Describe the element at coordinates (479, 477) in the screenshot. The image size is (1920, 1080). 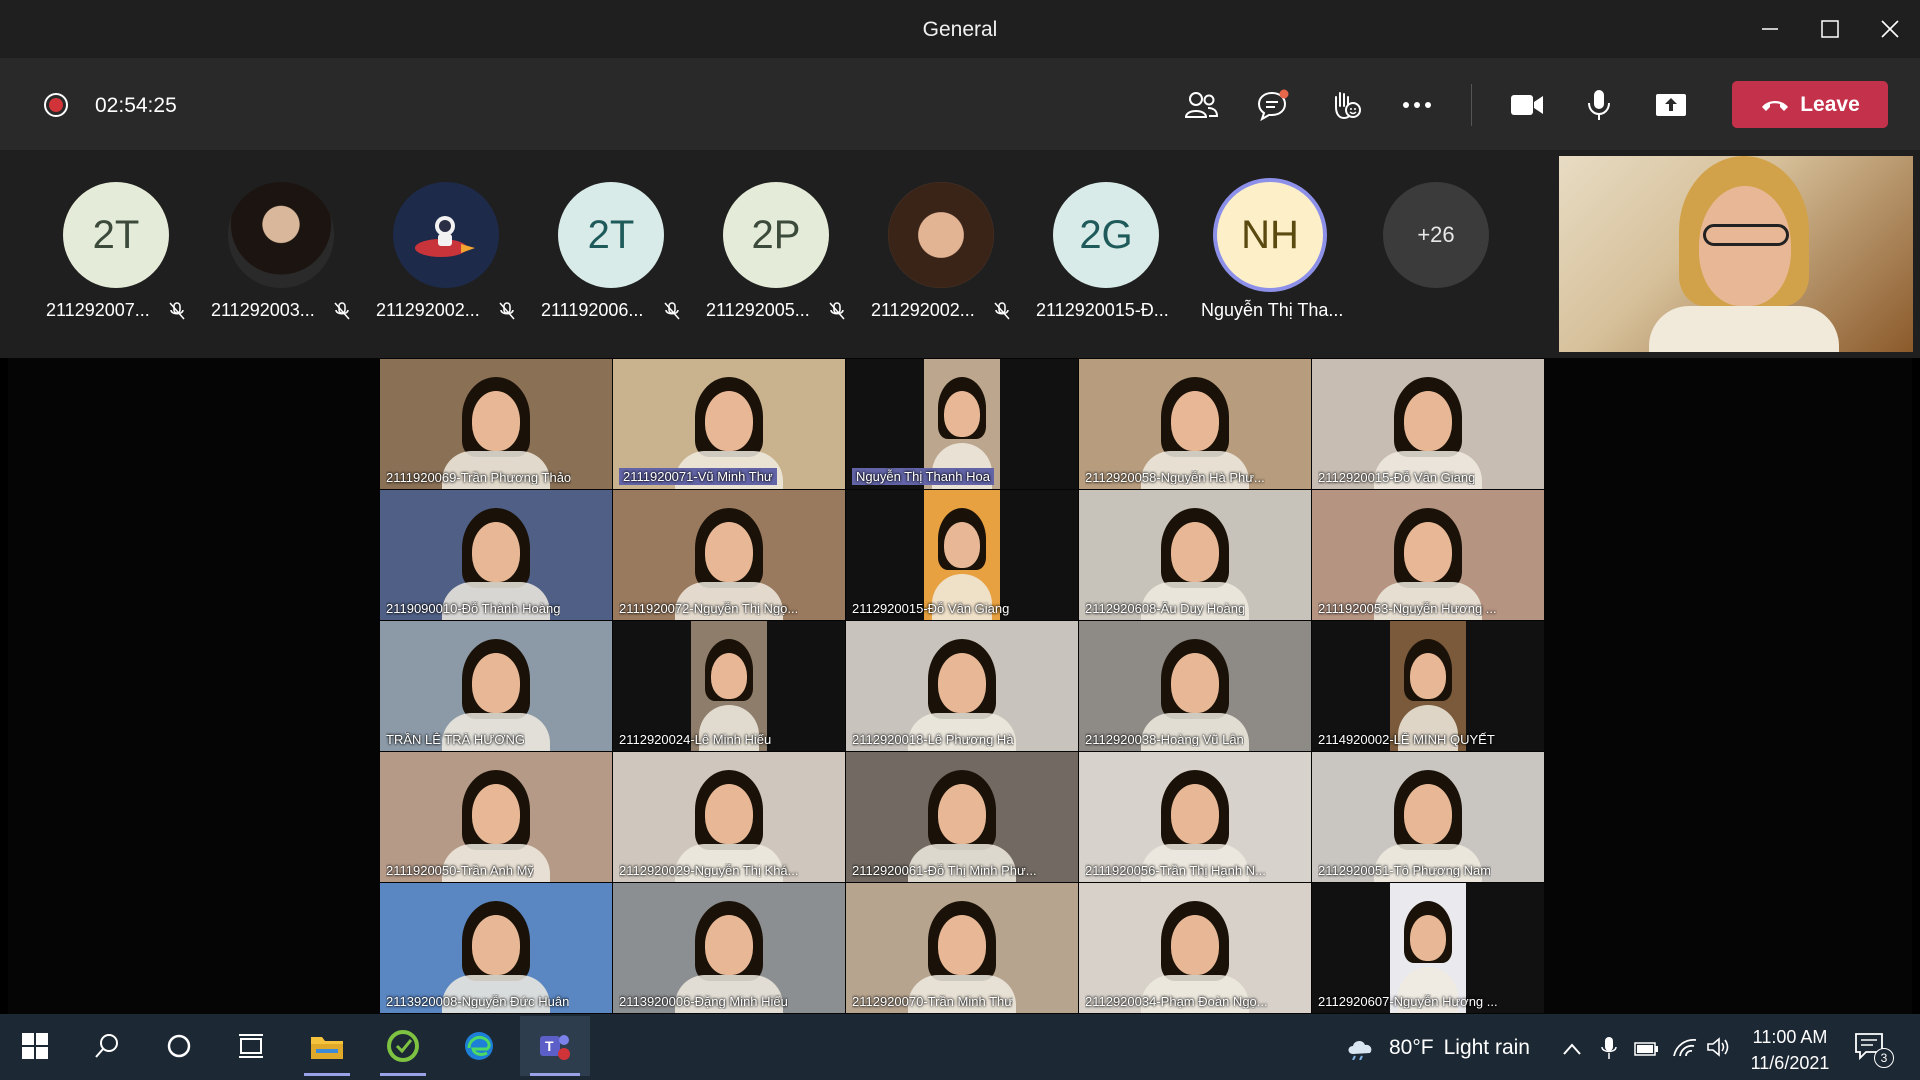
I see `video-tile-label: 2111920069-Trần Phương Thảo` at that location.